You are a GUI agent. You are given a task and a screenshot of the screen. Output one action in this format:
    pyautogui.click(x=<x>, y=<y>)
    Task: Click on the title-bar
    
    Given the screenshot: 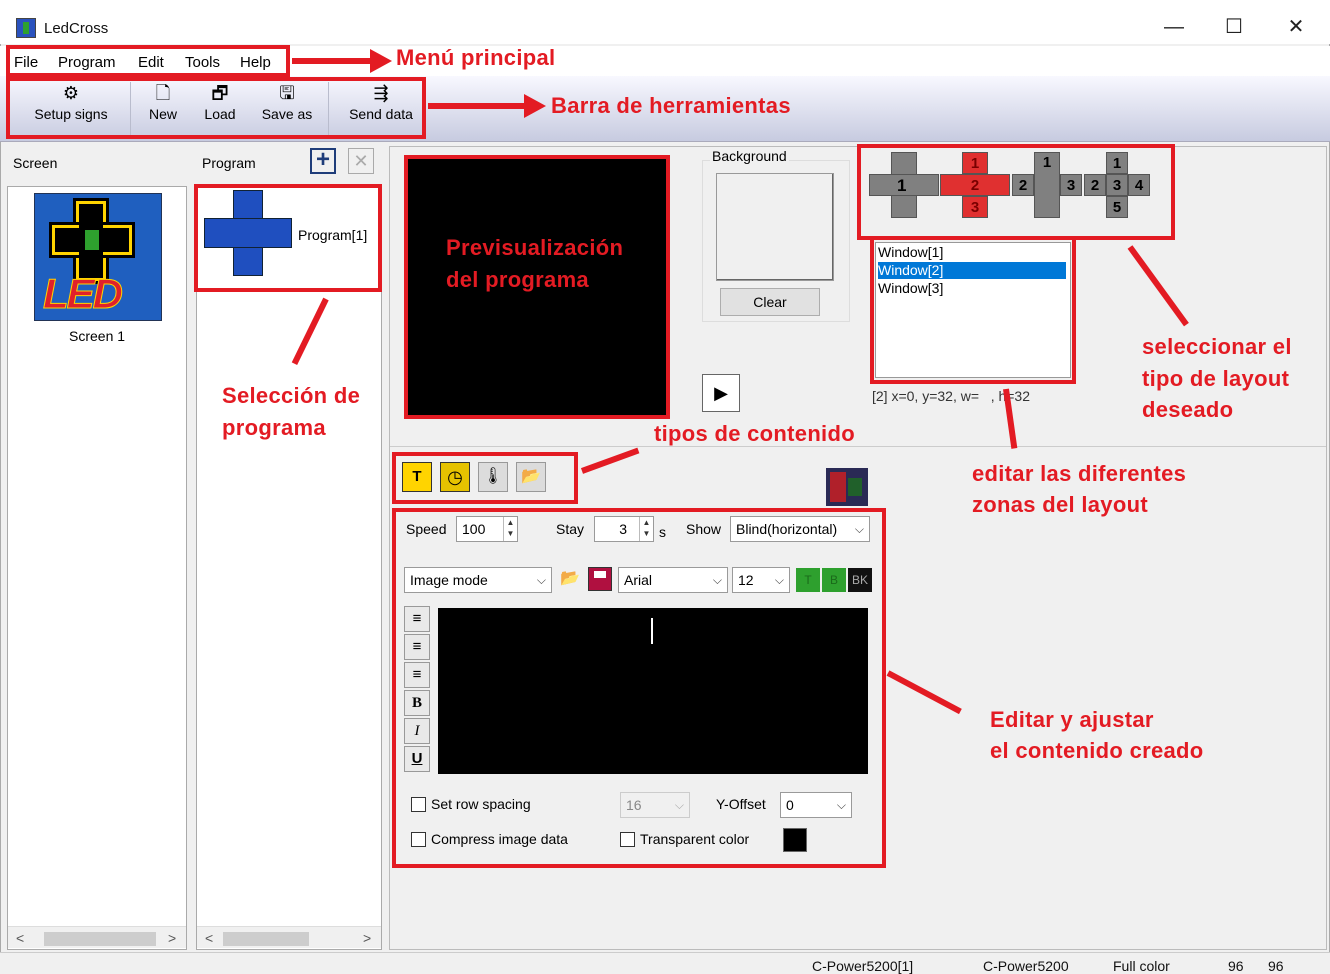 What is the action you would take?
    pyautogui.click(x=665, y=22)
    